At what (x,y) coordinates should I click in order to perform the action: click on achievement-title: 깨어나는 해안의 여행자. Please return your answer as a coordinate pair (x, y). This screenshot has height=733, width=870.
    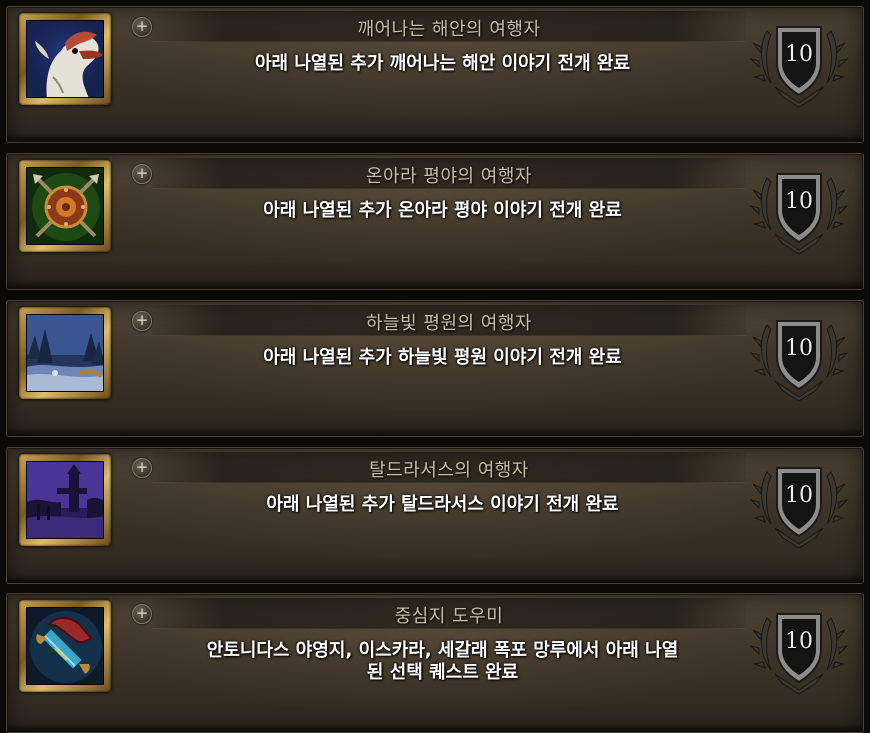
    Looking at the image, I should click on (449, 29).